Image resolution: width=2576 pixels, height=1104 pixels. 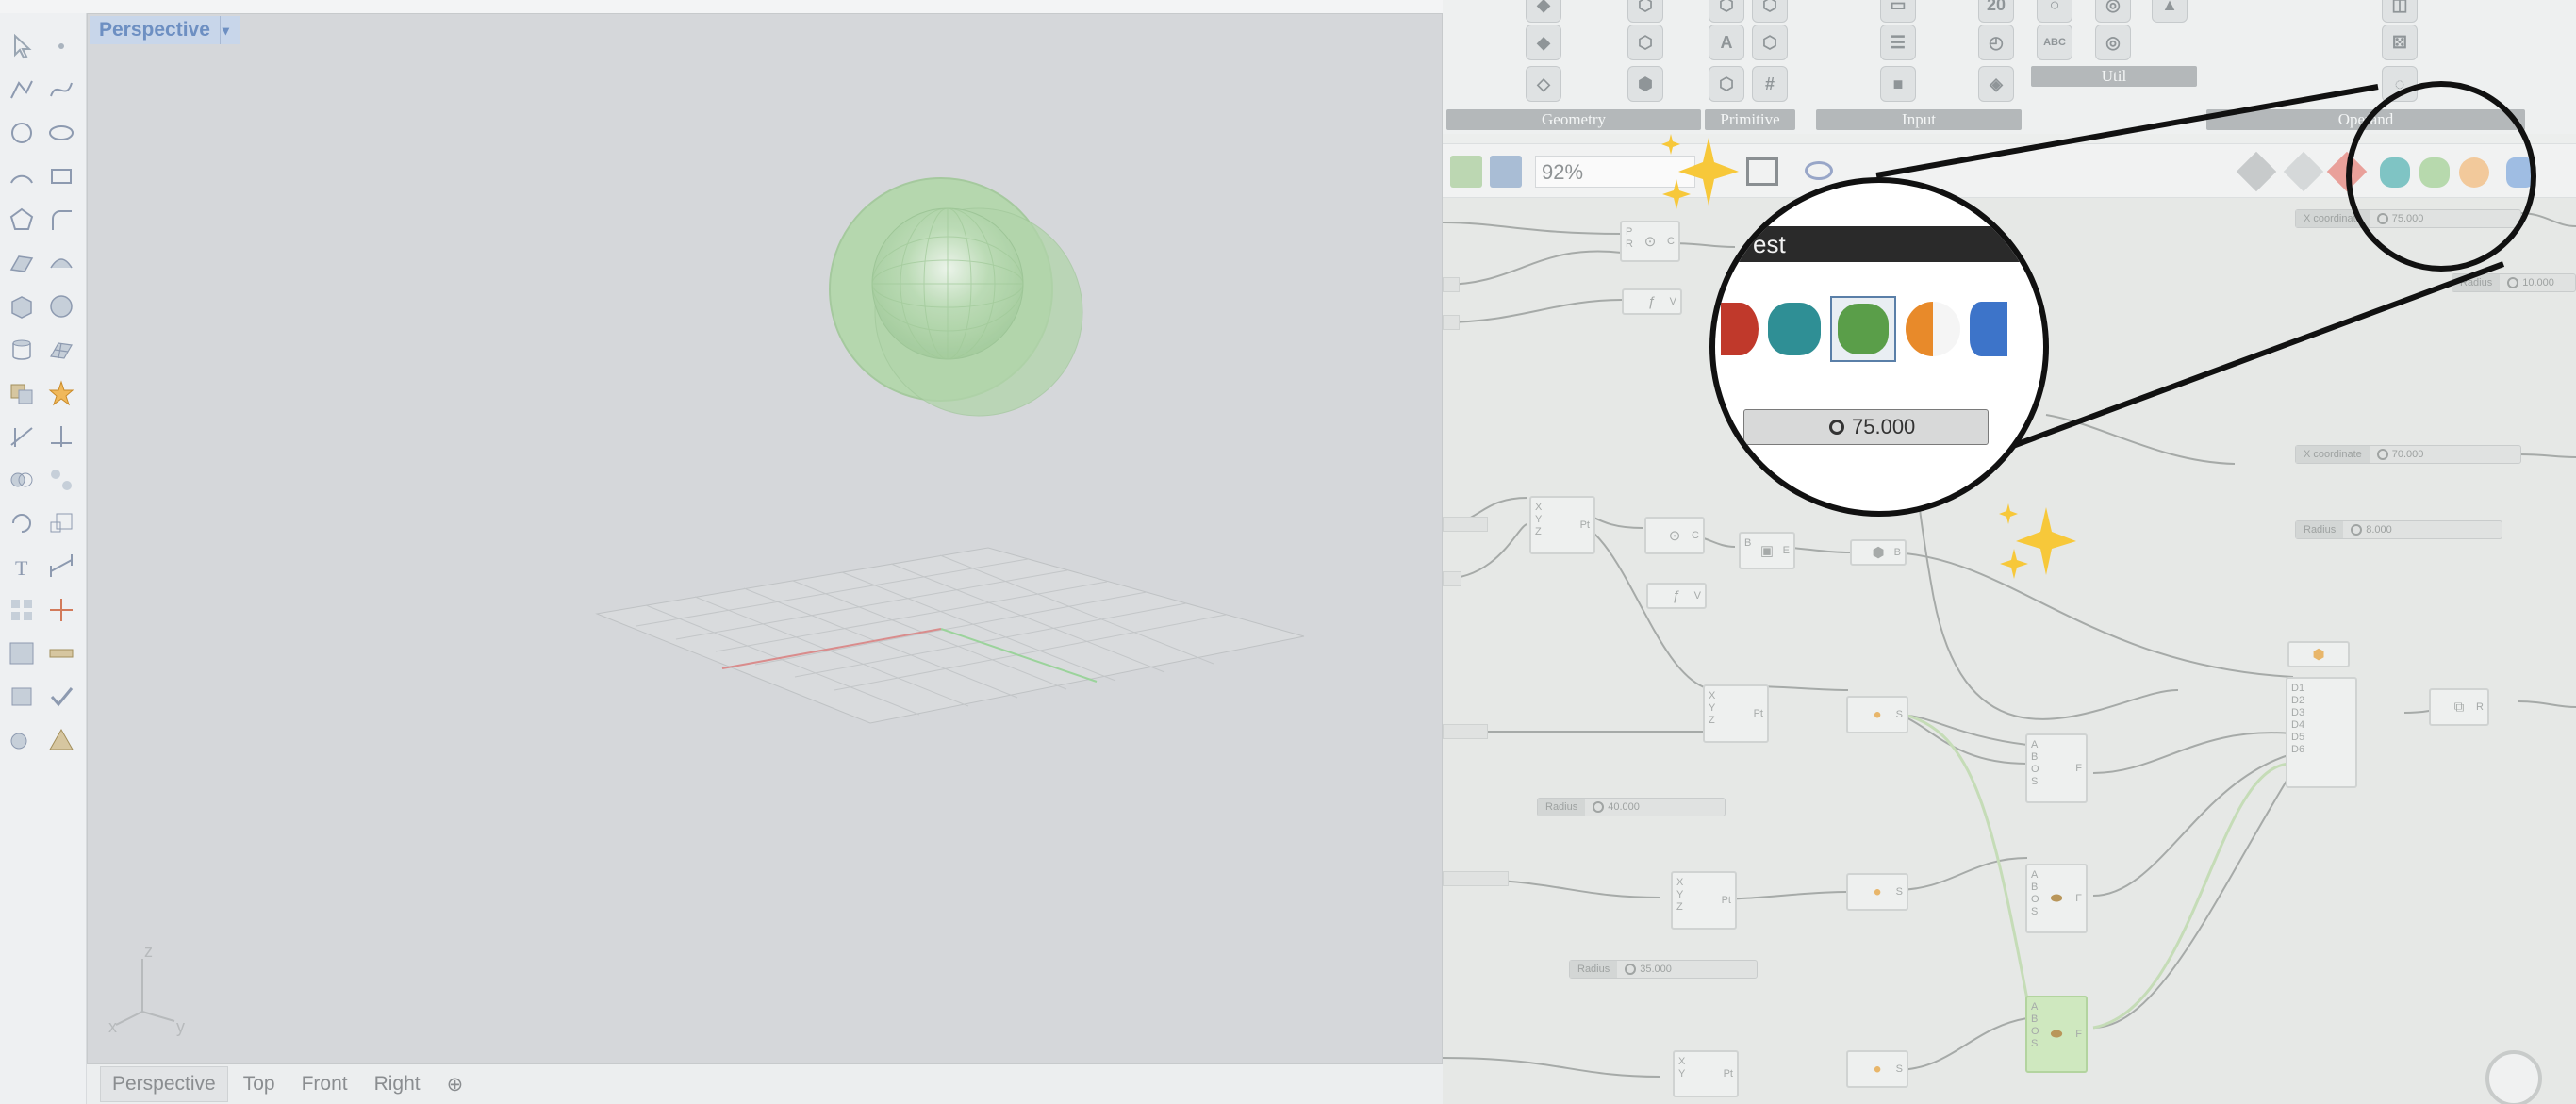 What do you see at coordinates (1794, 329) in the screenshot?
I see `teal-preview-icon` at bounding box center [1794, 329].